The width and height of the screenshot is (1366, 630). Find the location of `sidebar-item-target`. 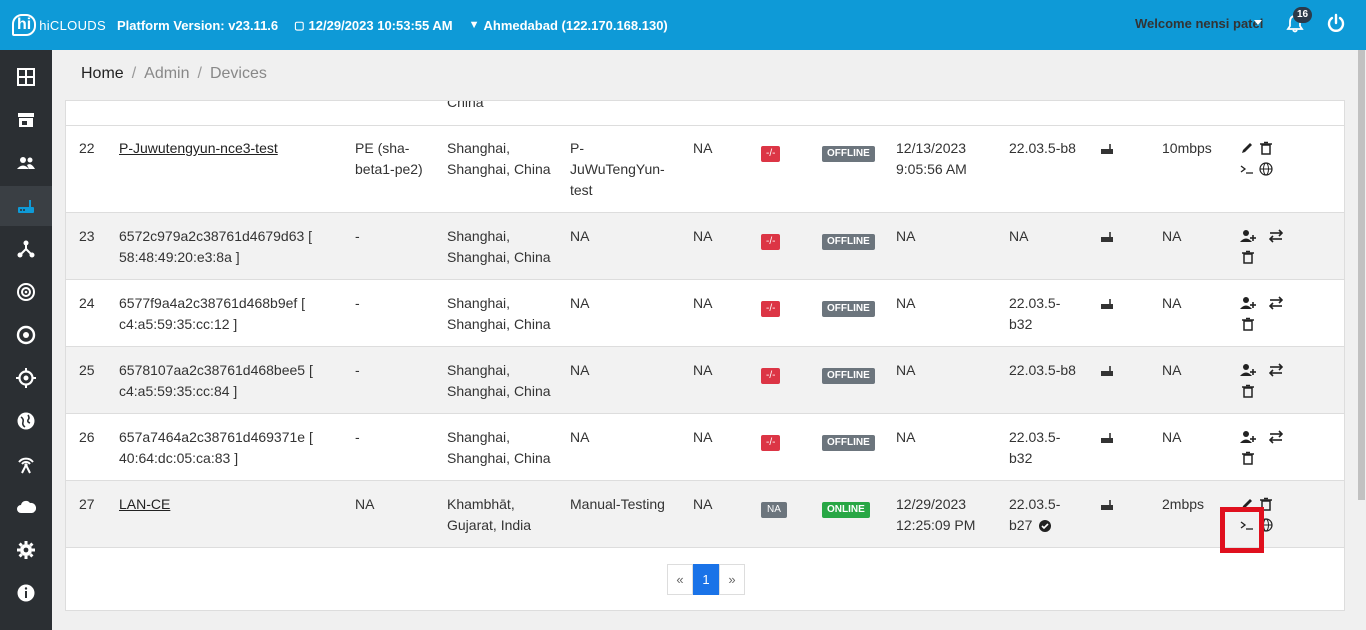

sidebar-item-target is located at coordinates (26, 335).